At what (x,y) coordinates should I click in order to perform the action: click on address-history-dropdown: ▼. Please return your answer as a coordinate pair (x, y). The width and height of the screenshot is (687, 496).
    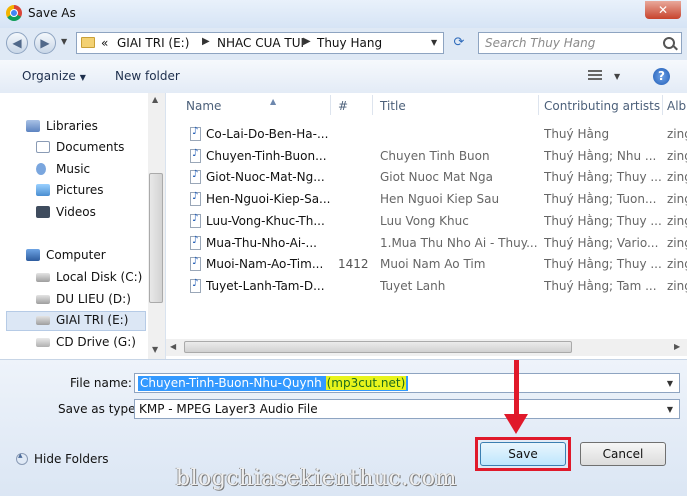
    Looking at the image, I should click on (434, 42).